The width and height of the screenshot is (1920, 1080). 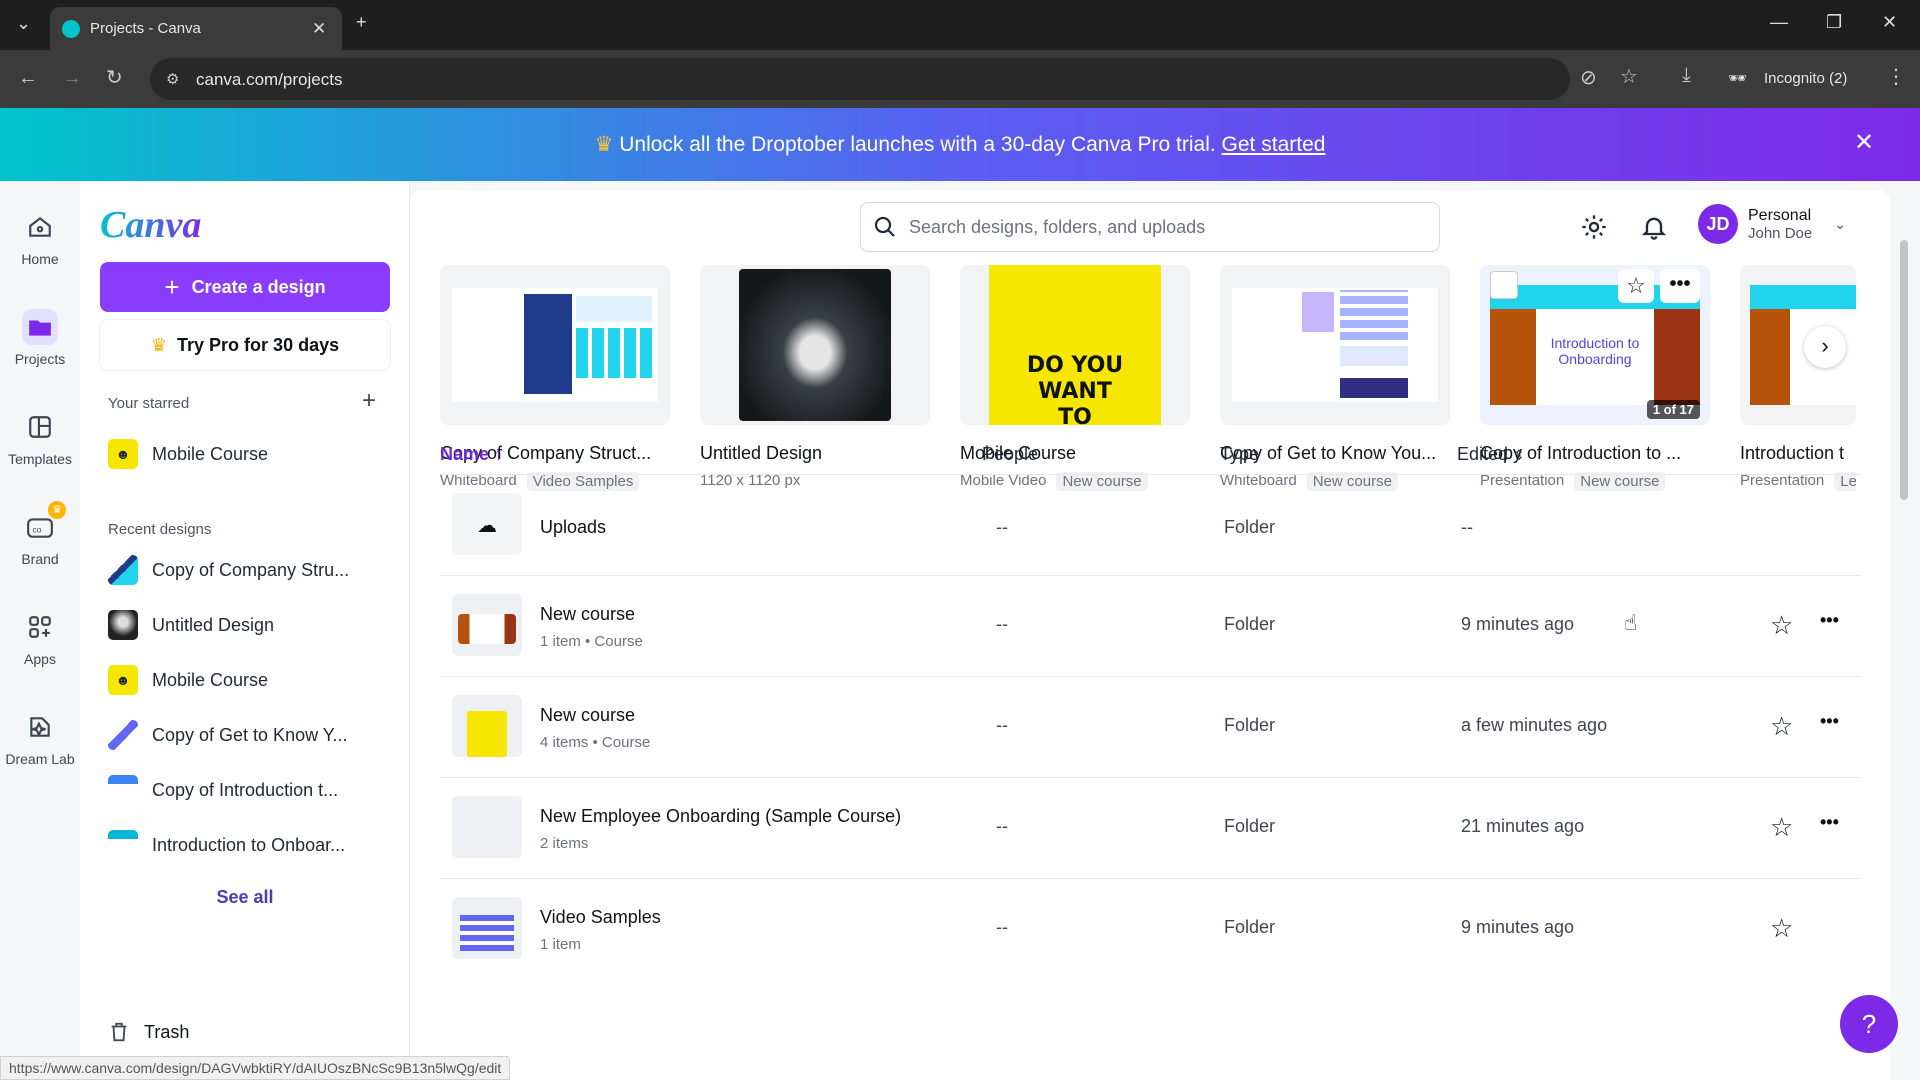 What do you see at coordinates (1588, 77) in the screenshot?
I see `eye-off-icon: ⊘` at bounding box center [1588, 77].